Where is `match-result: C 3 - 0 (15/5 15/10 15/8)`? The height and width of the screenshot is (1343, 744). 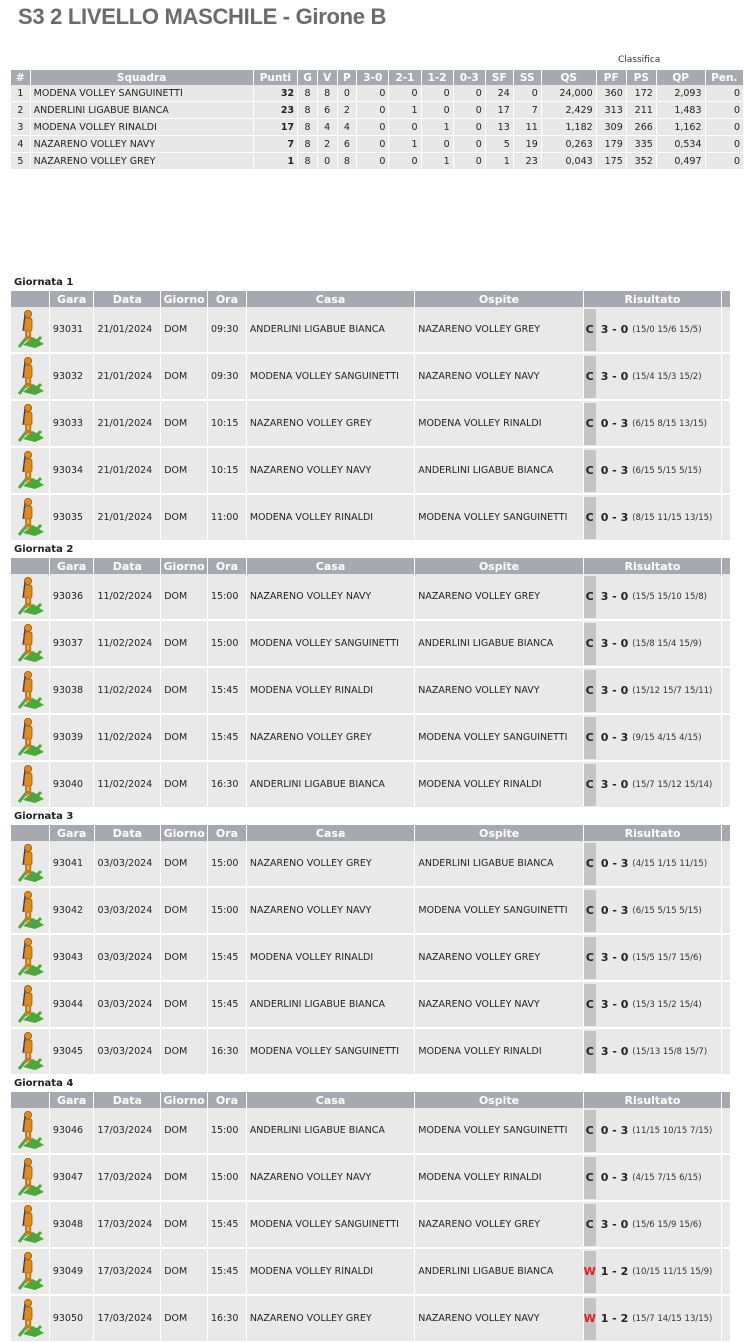
match-result: C 3 - 0 (15/5 15/10 15/8) is located at coordinates (653, 597).